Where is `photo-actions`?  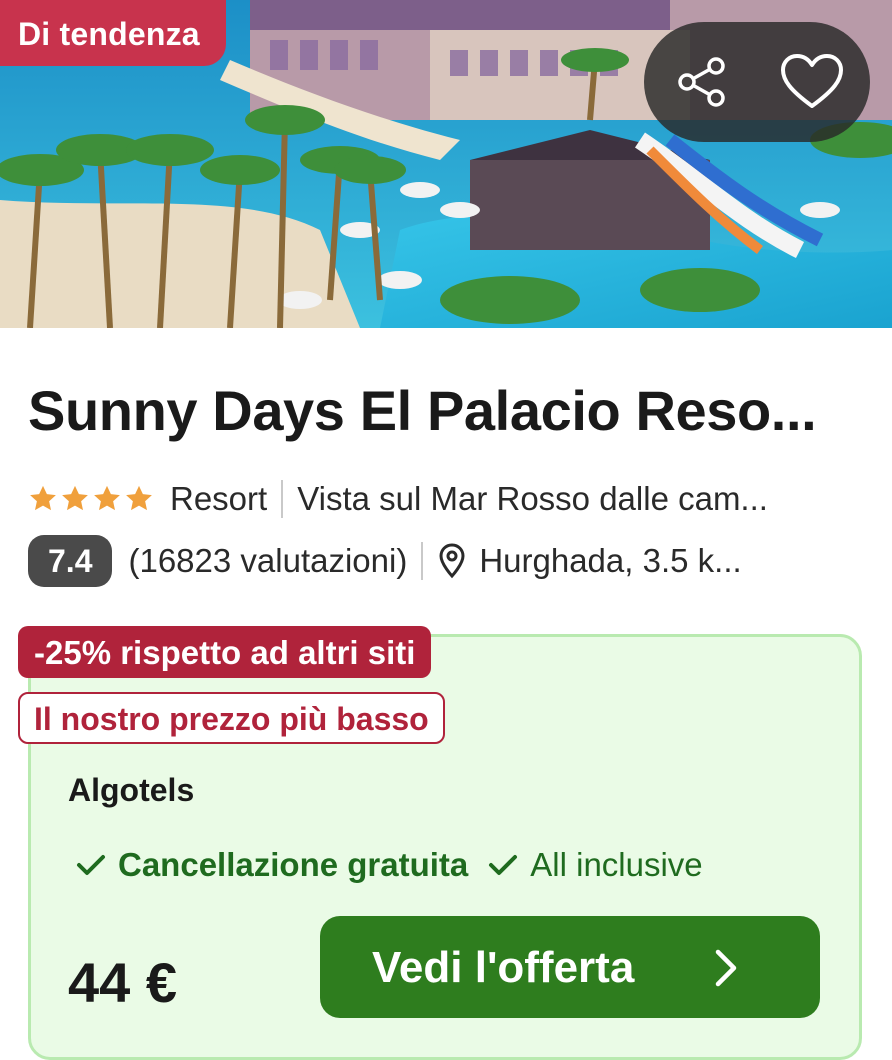
photo-actions is located at coordinates (757, 82).